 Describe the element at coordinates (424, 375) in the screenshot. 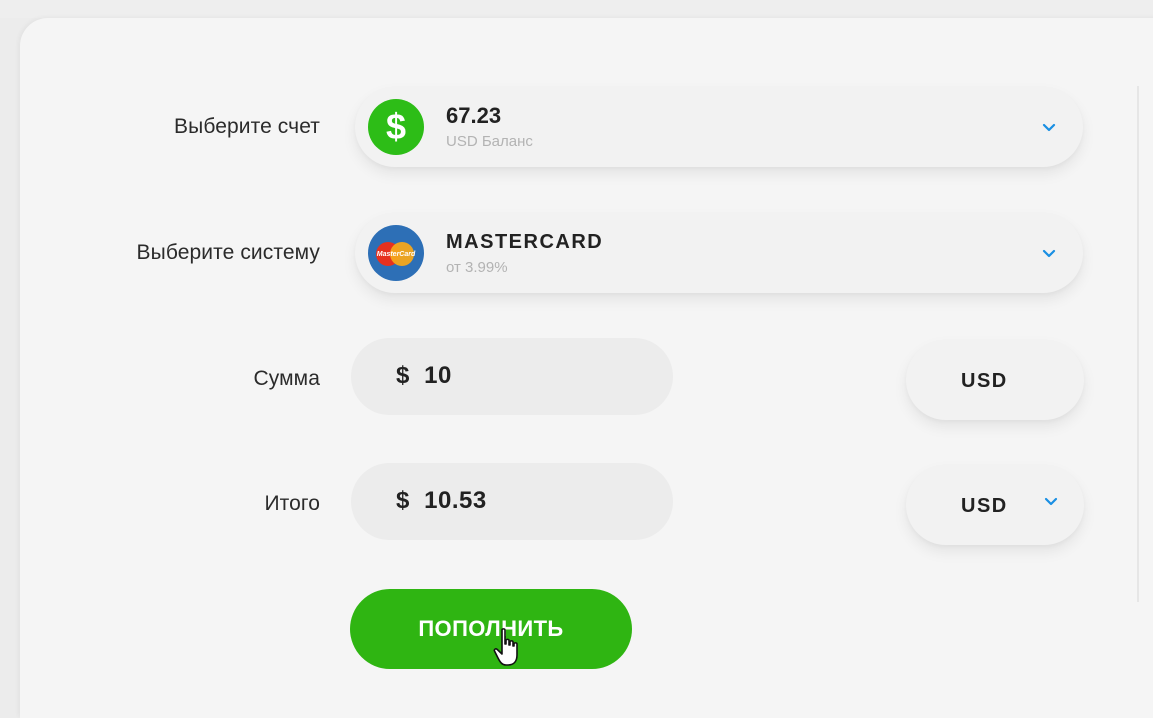

I see `amount-value: $ 10` at that location.